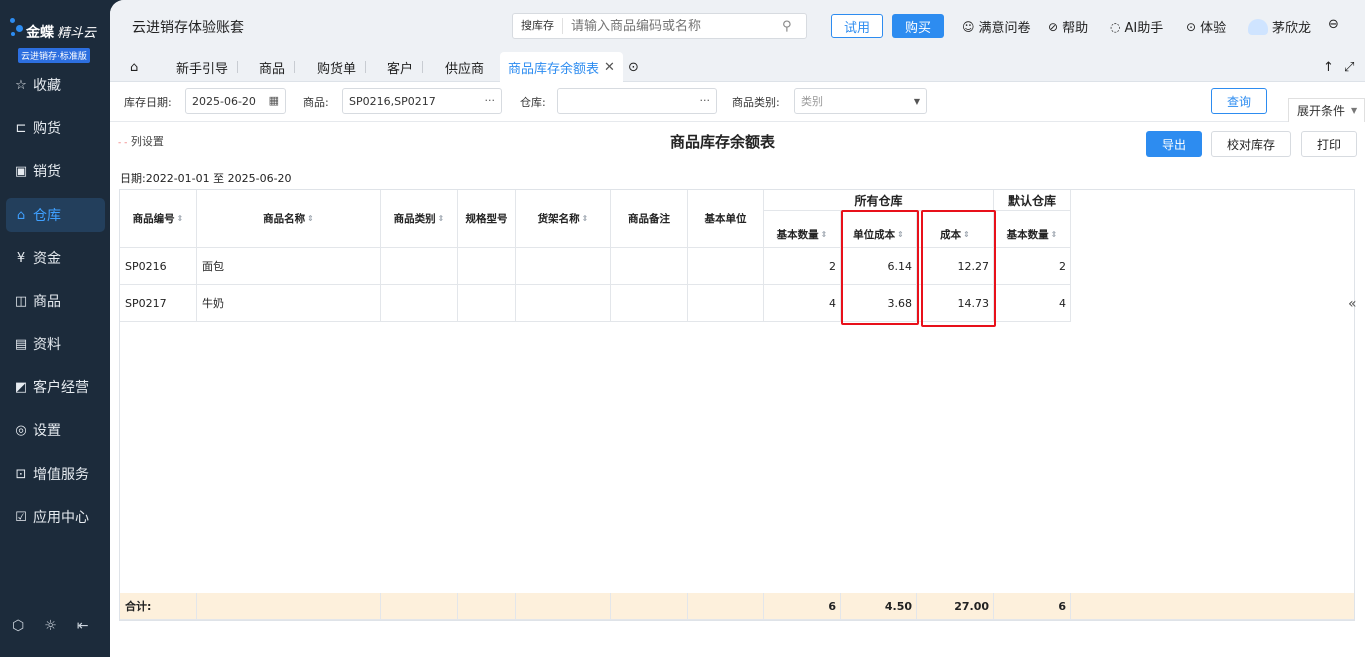  Describe the element at coordinates (55, 128) in the screenshot. I see `sidebar-item-purchase: ⊏ 购货` at that location.